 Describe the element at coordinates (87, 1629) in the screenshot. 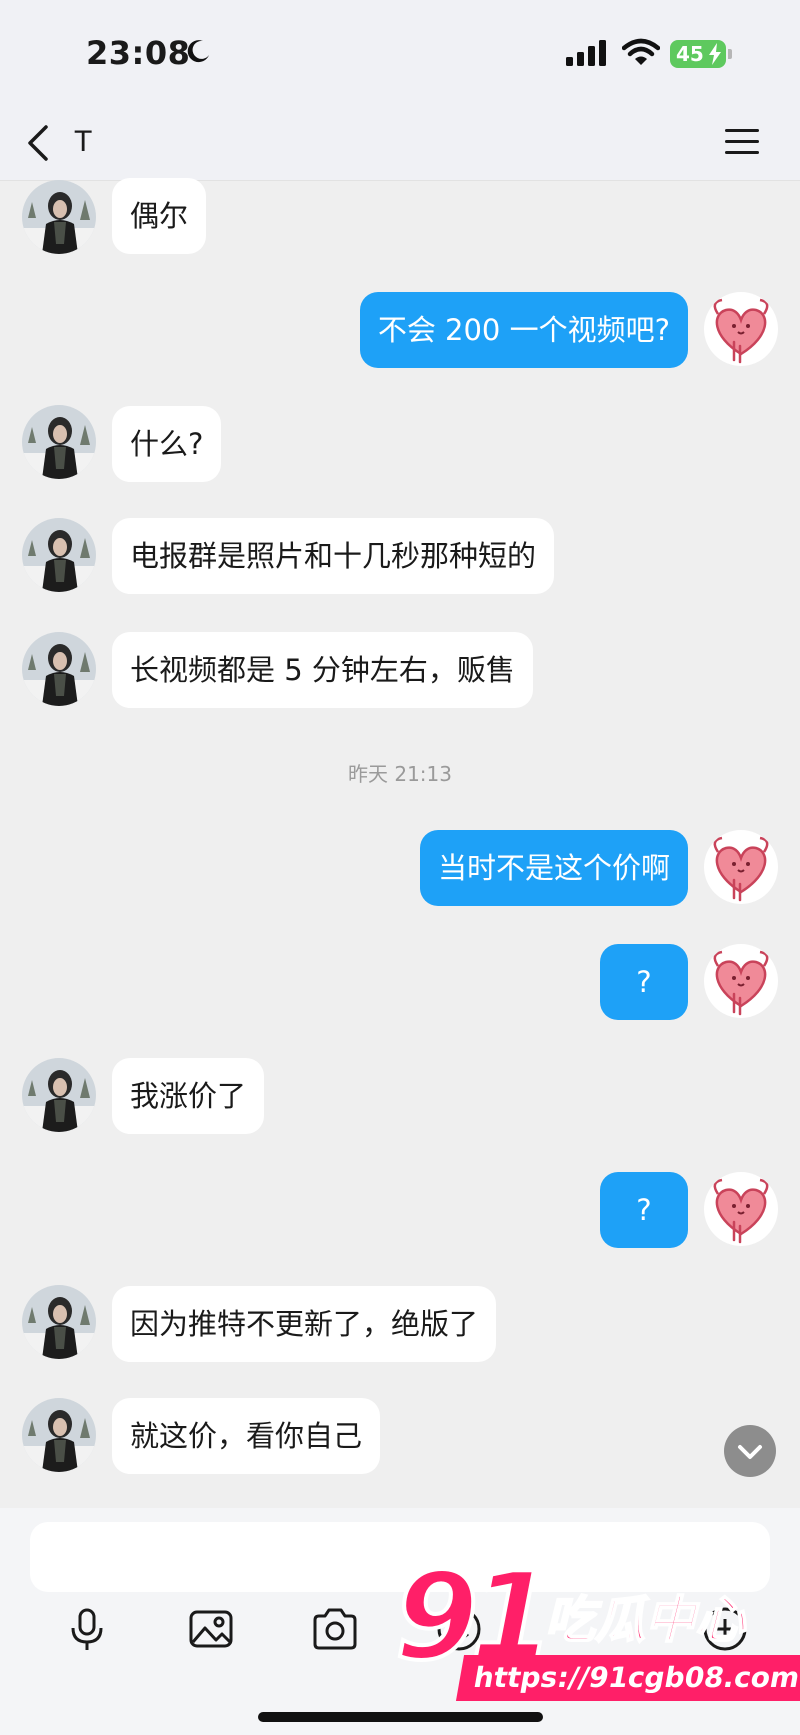

I see `microphone-icon` at that location.